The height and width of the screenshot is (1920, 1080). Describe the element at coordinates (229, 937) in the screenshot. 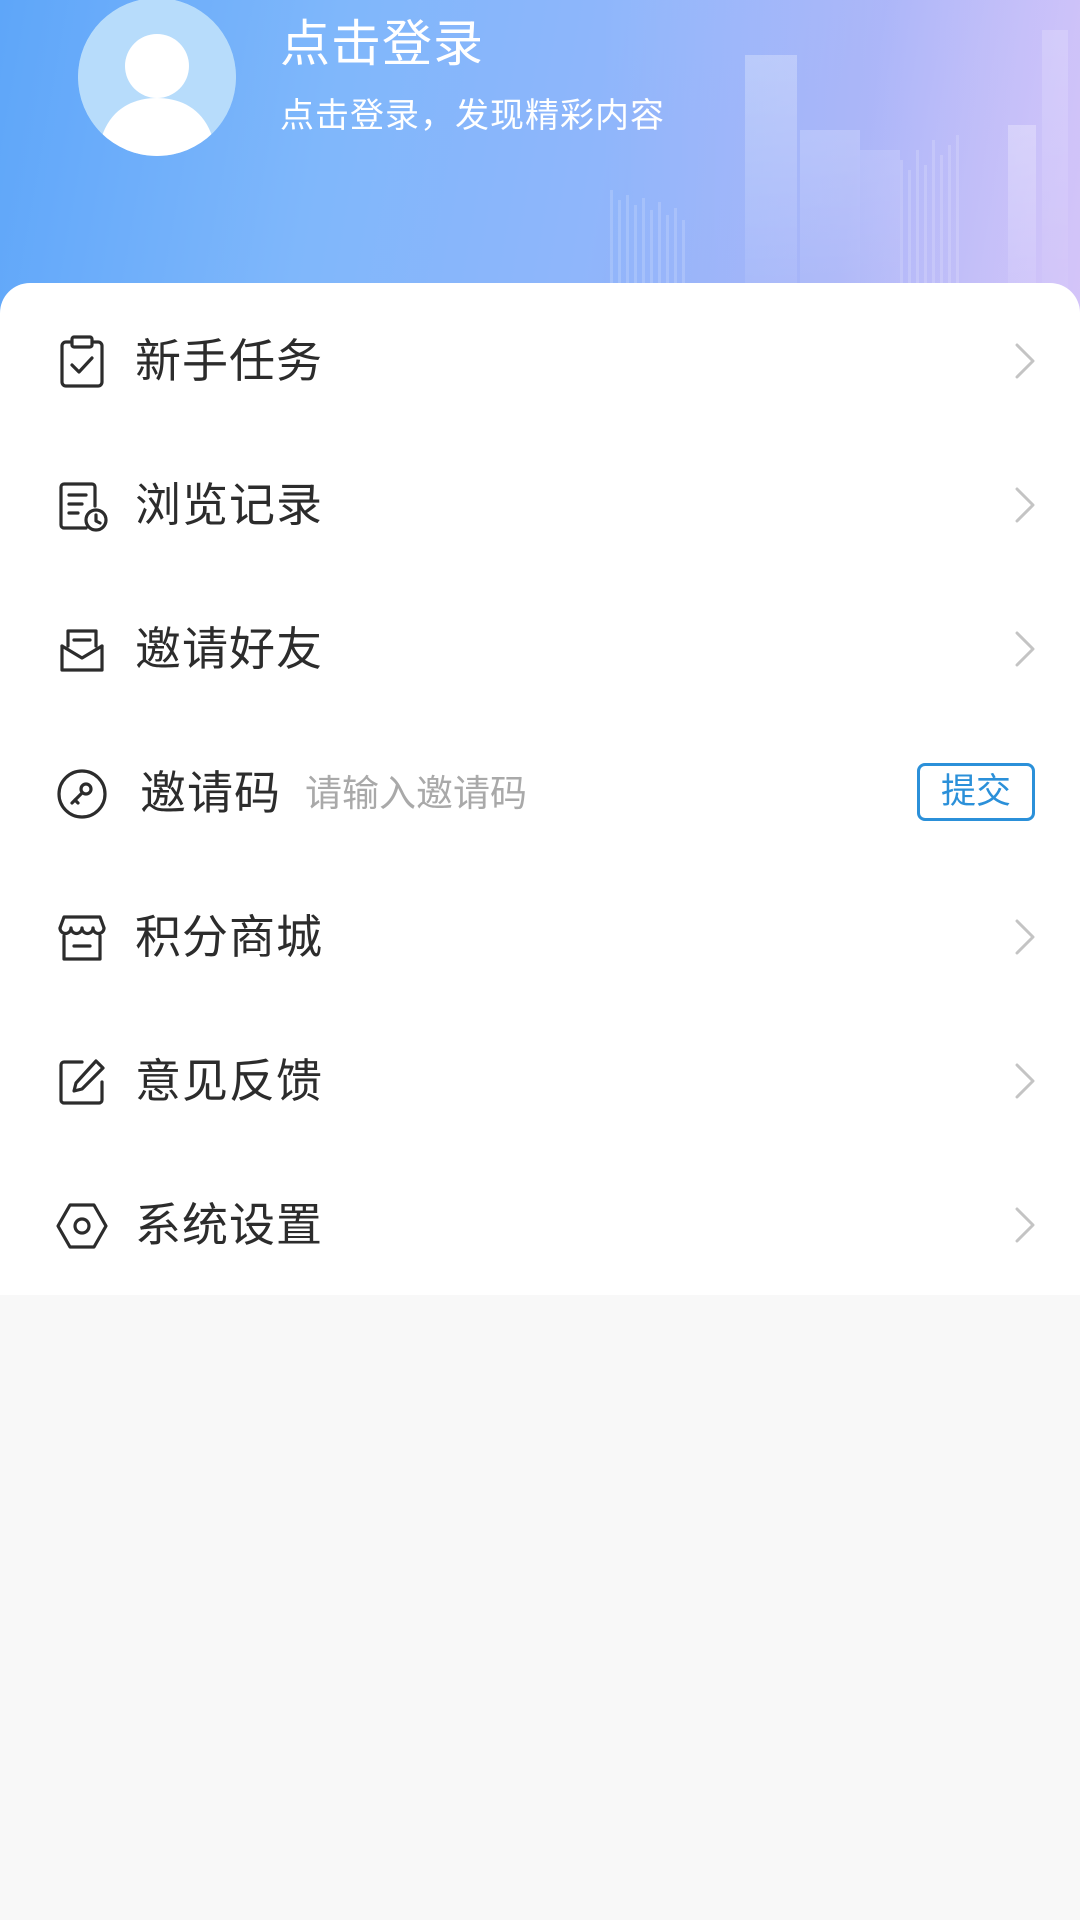

I see `menu-item-label: 积分商城` at that location.